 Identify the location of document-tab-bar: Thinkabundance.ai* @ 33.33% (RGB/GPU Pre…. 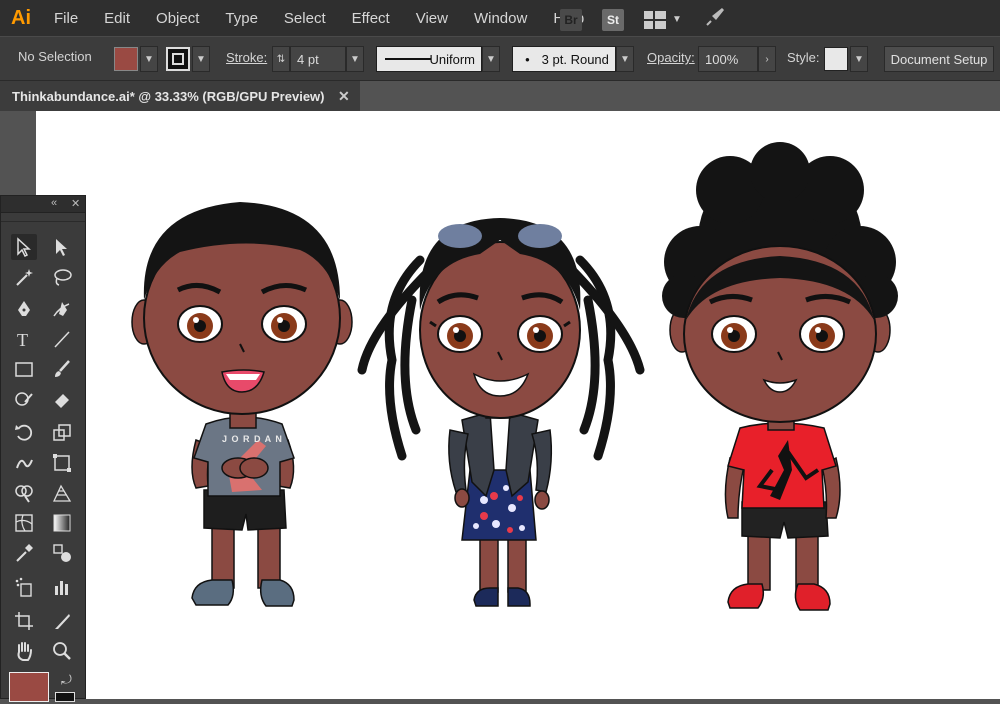
(500, 96).